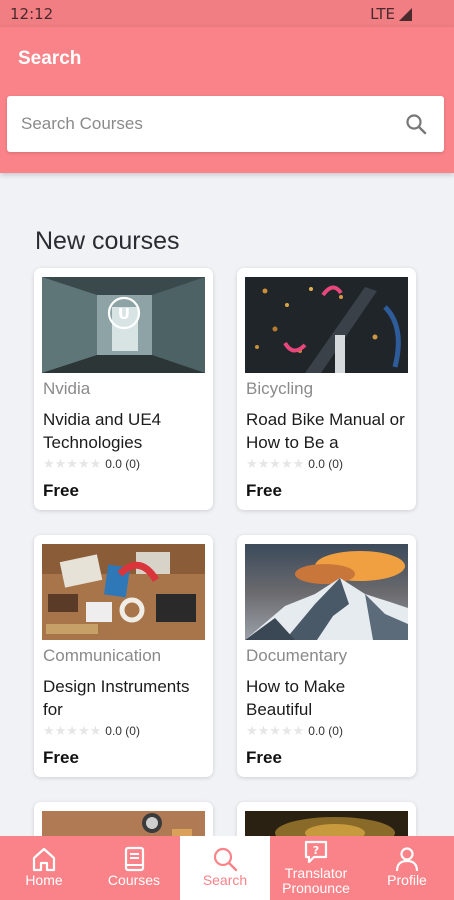 Image resolution: width=454 pixels, height=900 pixels. I want to click on nav-profile-label: Profile, so click(407, 880).